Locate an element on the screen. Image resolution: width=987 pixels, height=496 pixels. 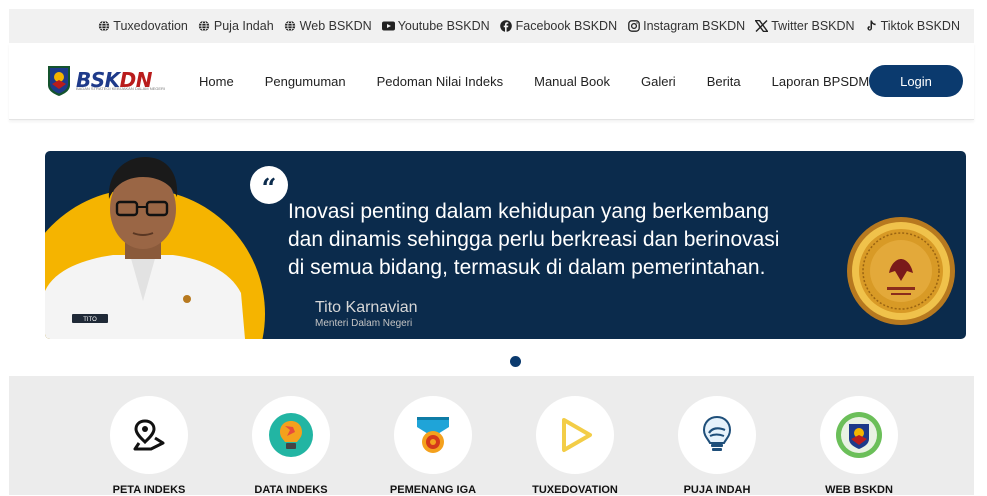
logo-subtitle: BADAN STRATEGI KEBIJAKAN DALAM NEGERI is located at coordinates (121, 88).